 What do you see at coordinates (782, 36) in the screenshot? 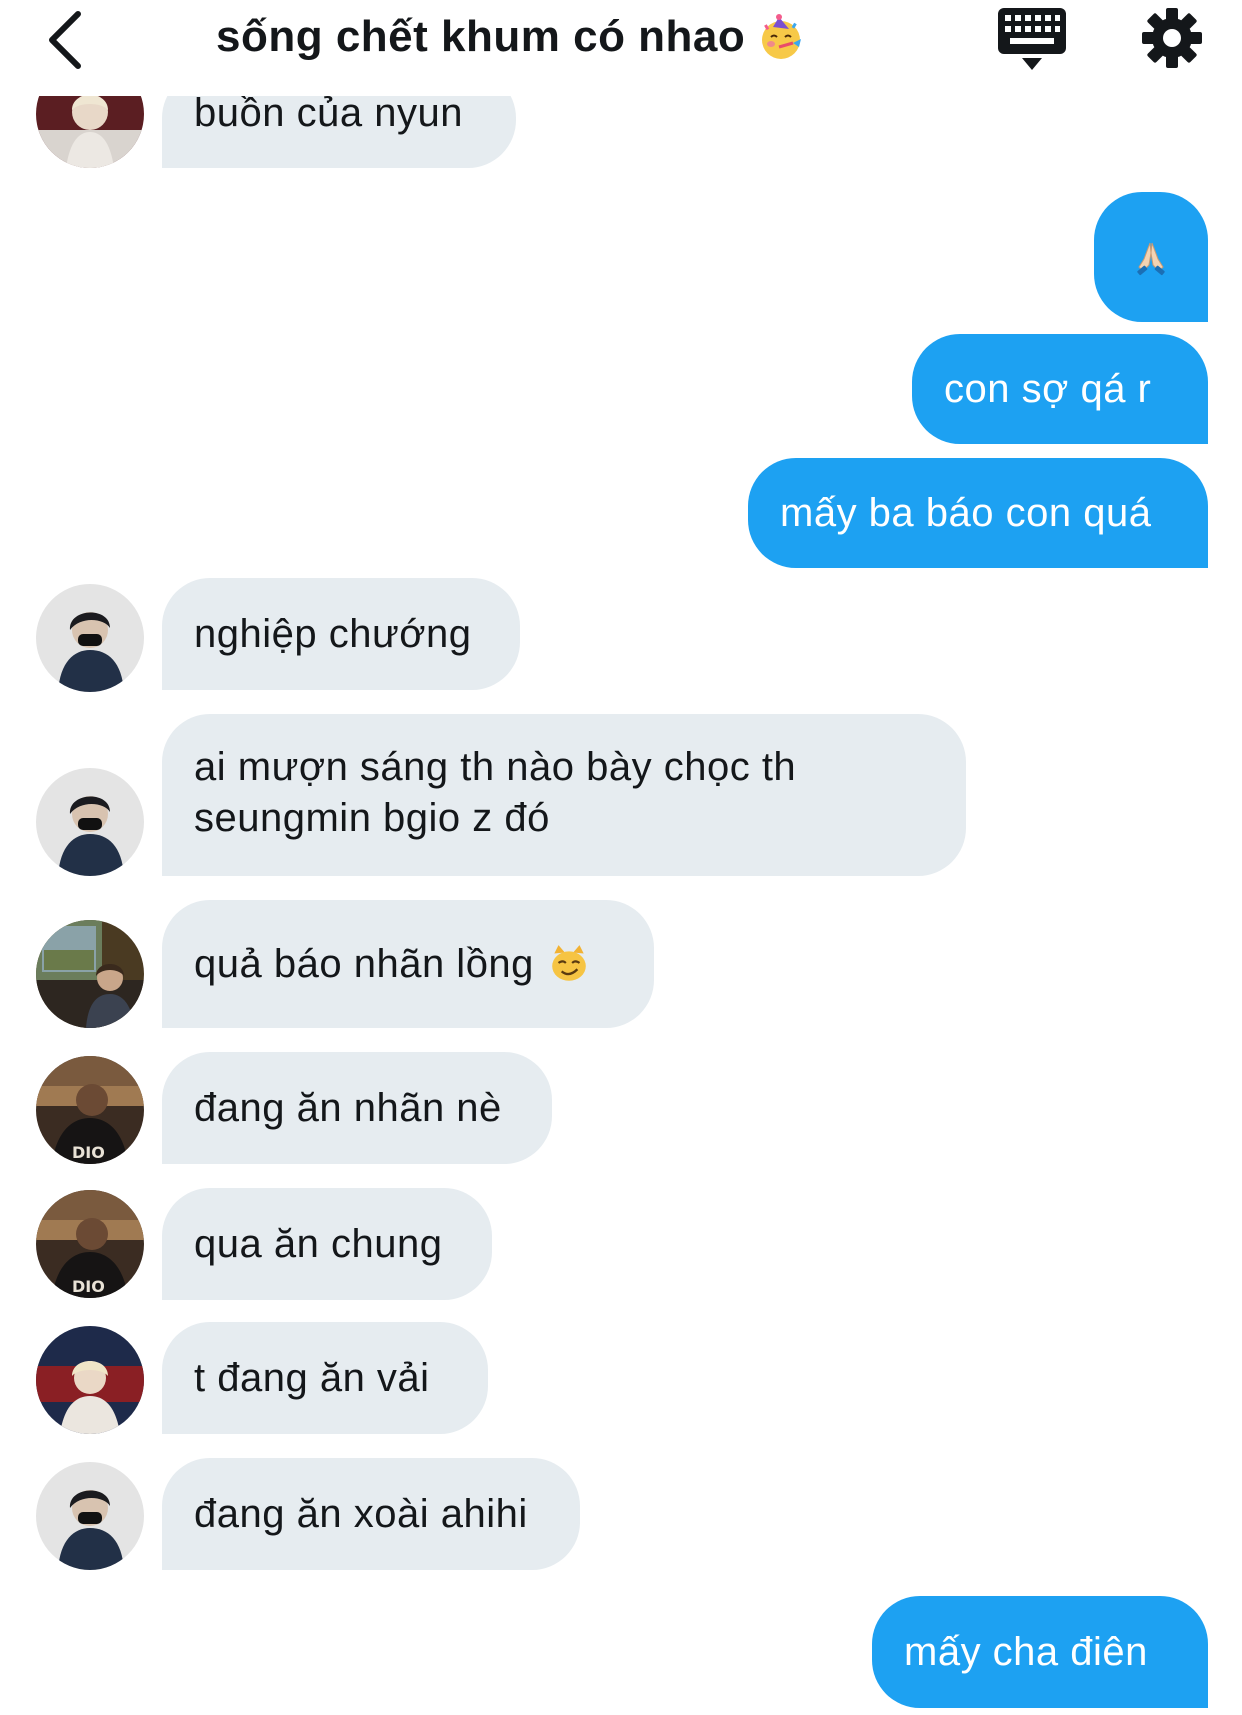
I see `partying-face-emoji` at bounding box center [782, 36].